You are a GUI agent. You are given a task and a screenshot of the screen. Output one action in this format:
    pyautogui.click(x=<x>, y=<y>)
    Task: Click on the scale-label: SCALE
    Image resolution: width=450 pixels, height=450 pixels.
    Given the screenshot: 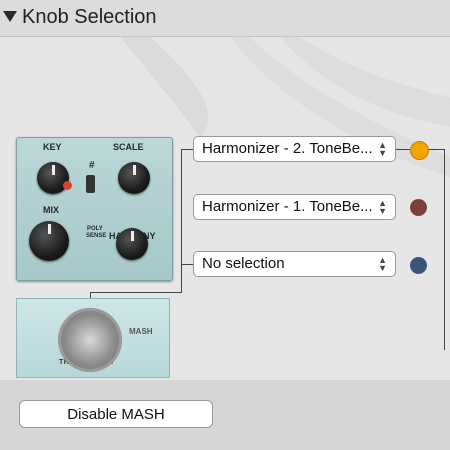 What is the action you would take?
    pyautogui.click(x=128, y=147)
    